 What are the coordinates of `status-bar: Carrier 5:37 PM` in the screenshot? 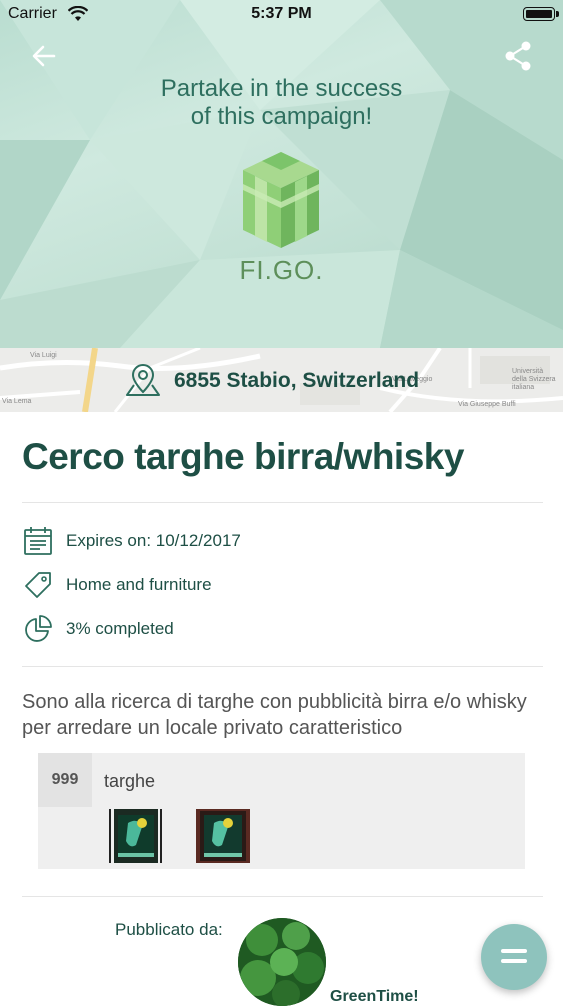 It's located at (281, 15).